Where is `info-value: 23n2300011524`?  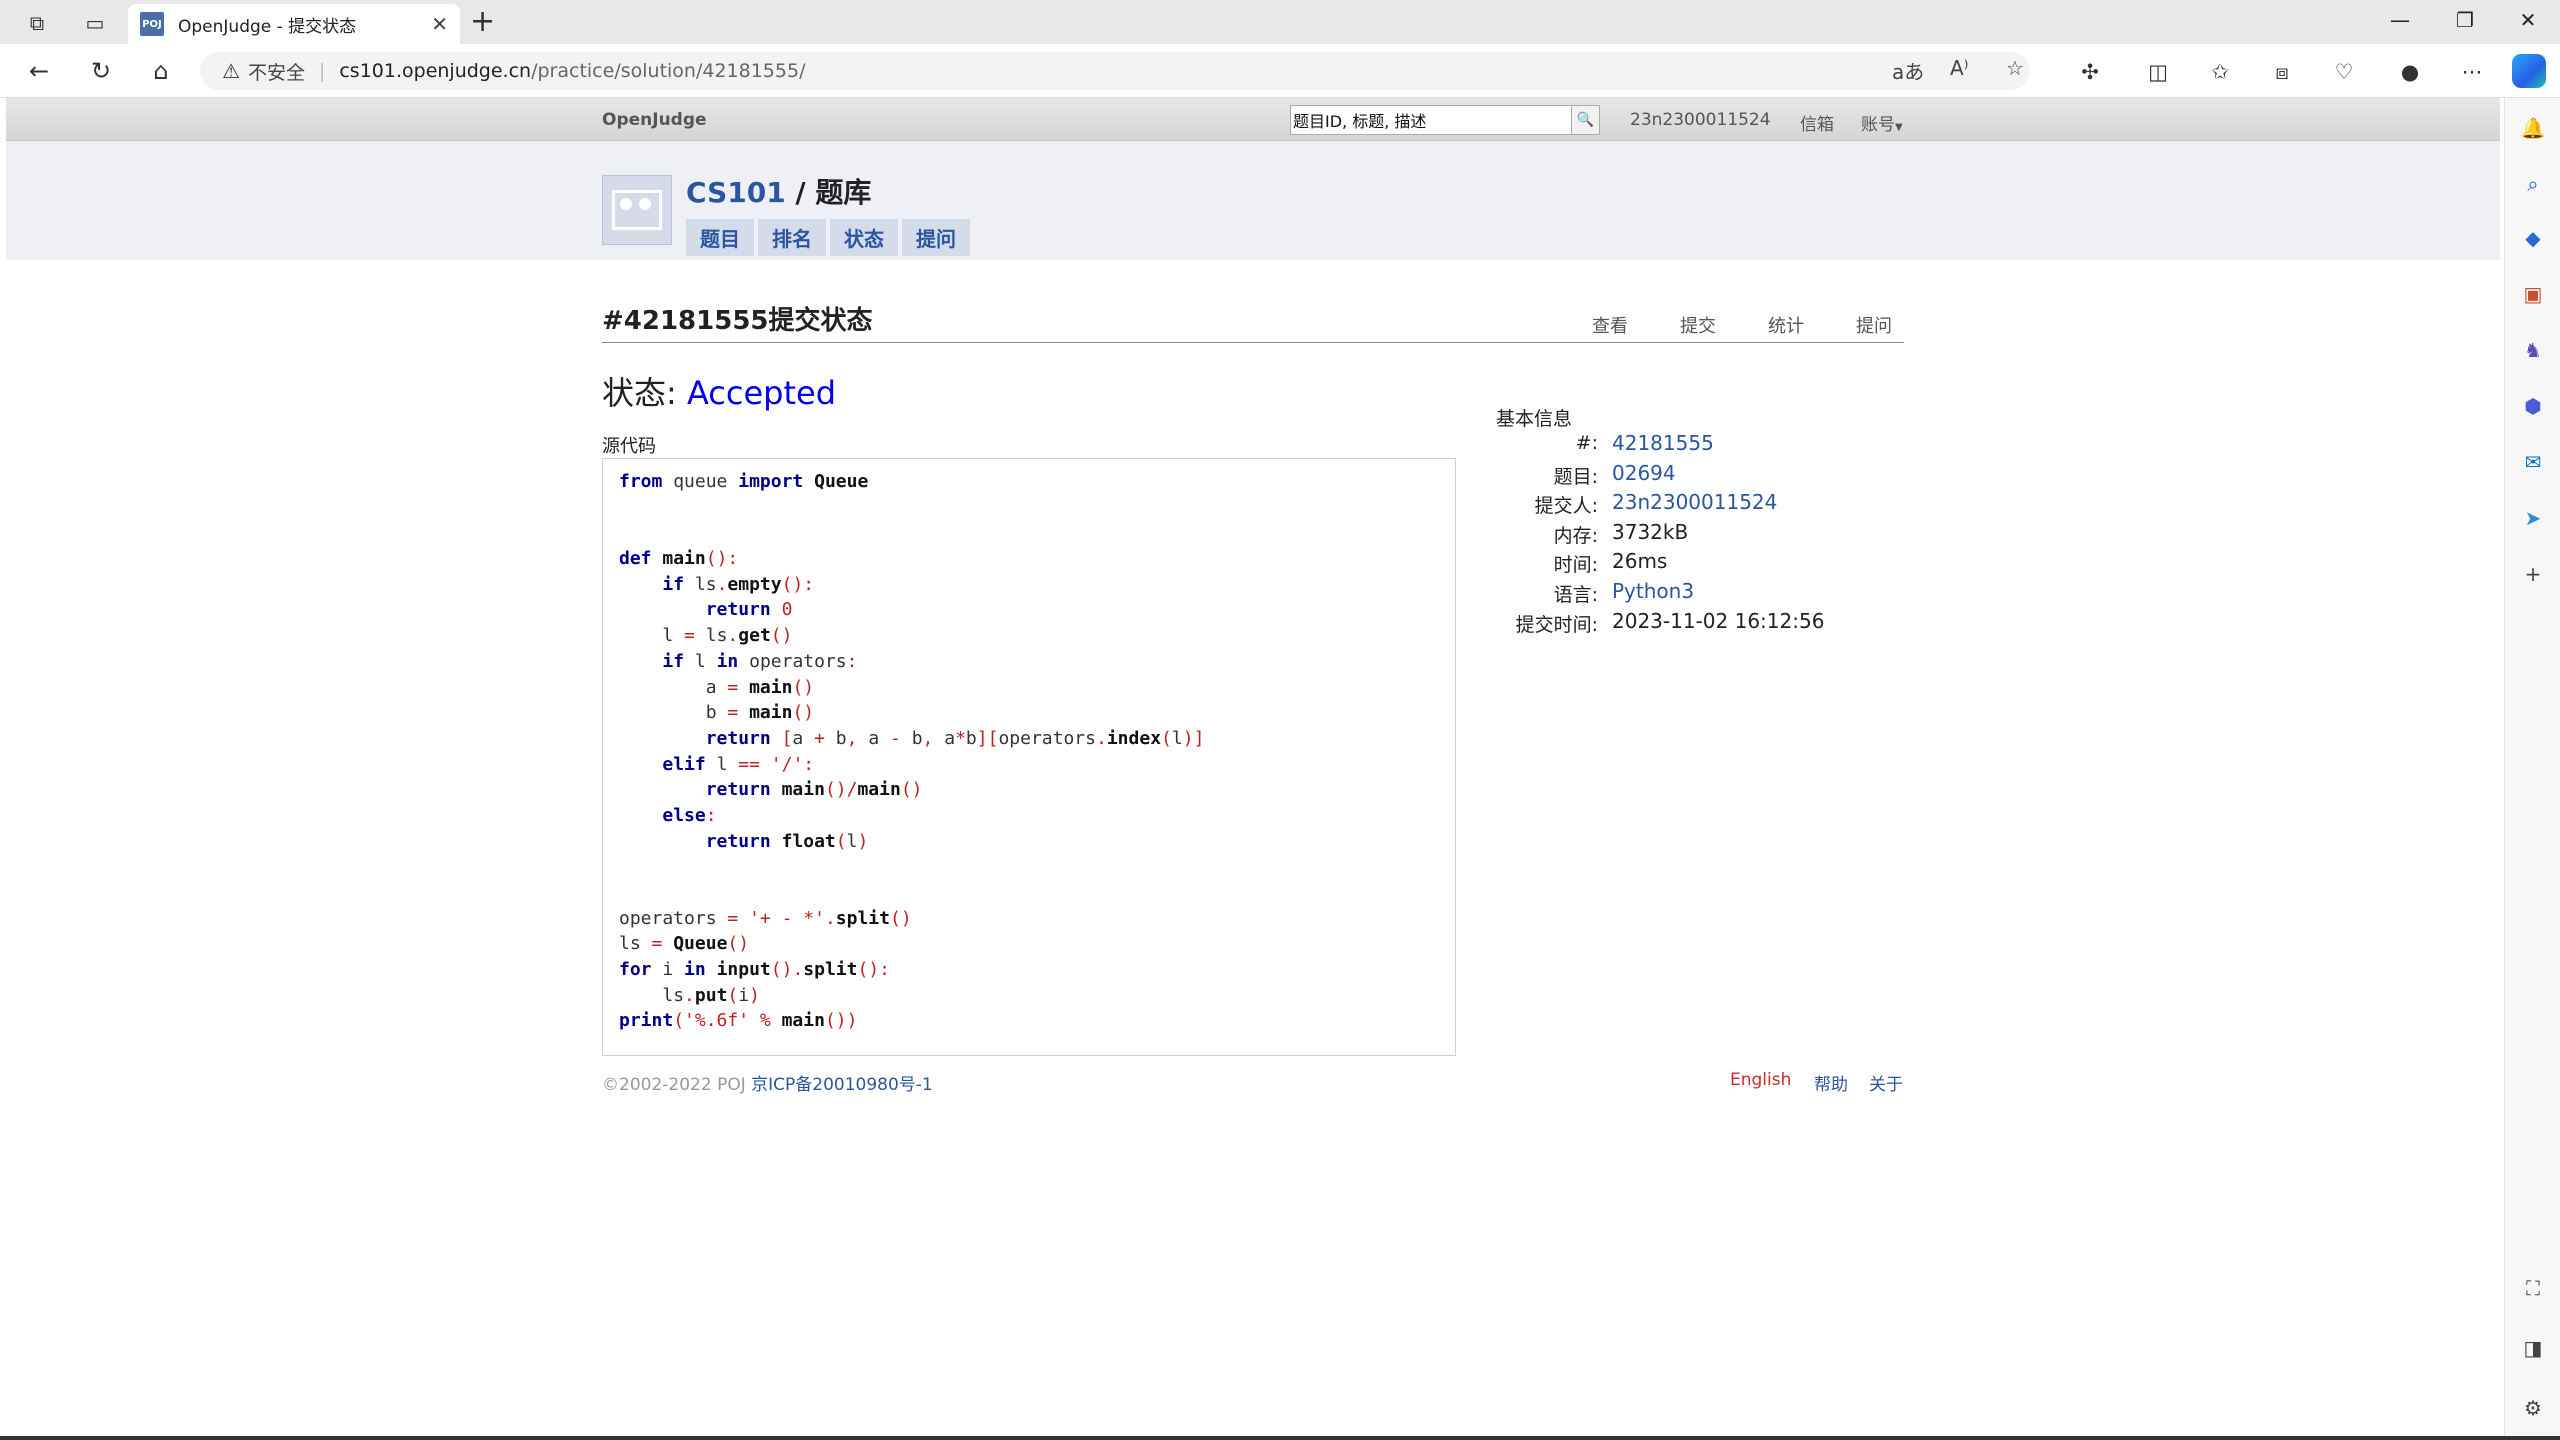
info-value: 23n2300011524 is located at coordinates (1694, 502).